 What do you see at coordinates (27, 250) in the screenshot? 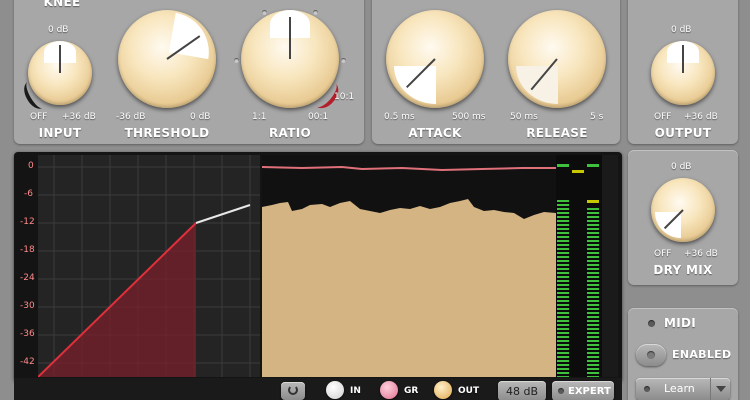
I see `db-tick: -18` at bounding box center [27, 250].